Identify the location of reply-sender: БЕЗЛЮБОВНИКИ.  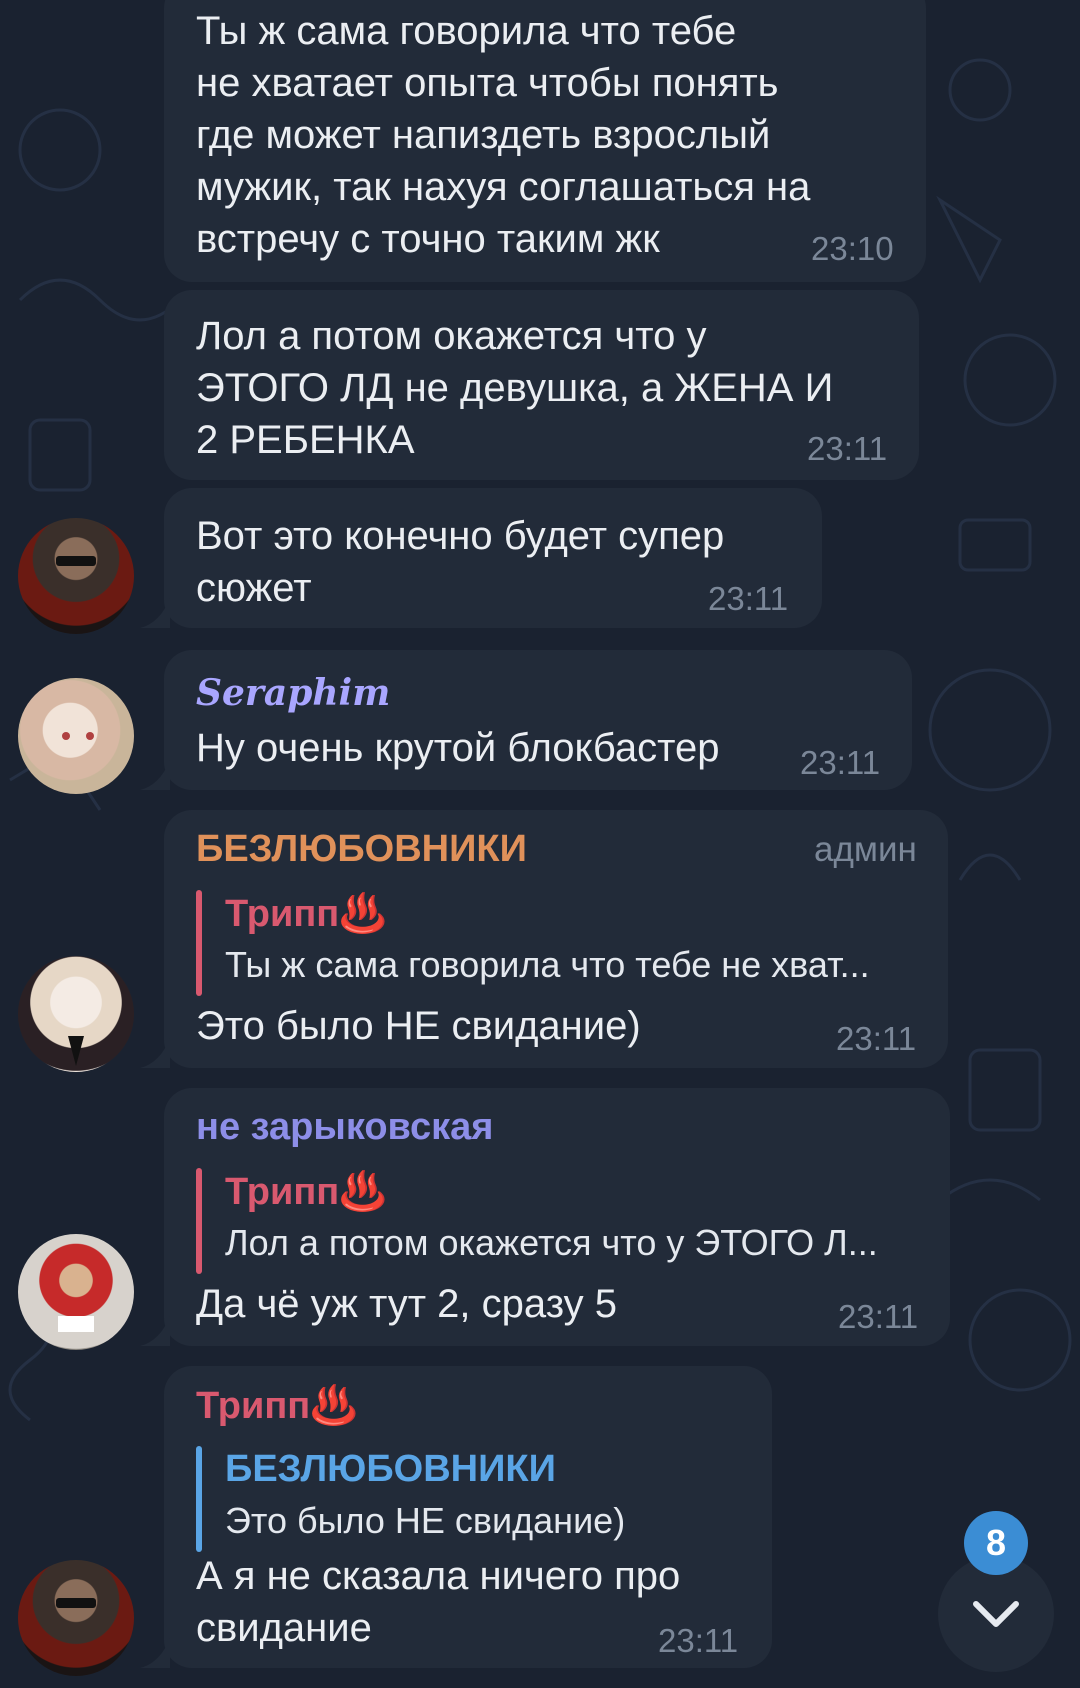
(390, 1469).